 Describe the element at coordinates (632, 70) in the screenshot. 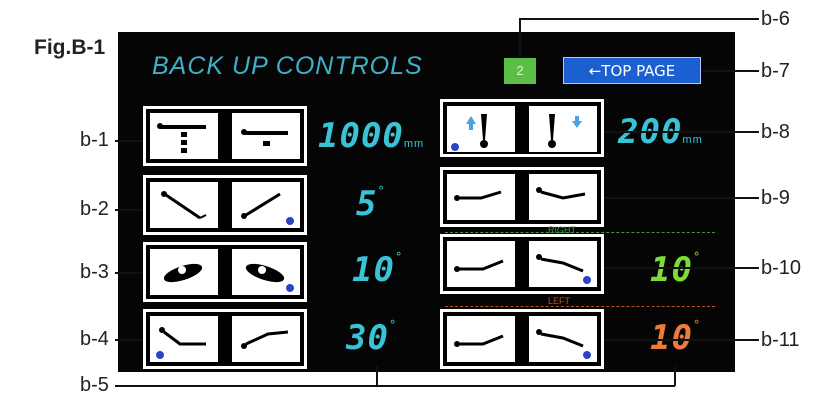

I see `top-page-button: ←TOP PAGE` at that location.